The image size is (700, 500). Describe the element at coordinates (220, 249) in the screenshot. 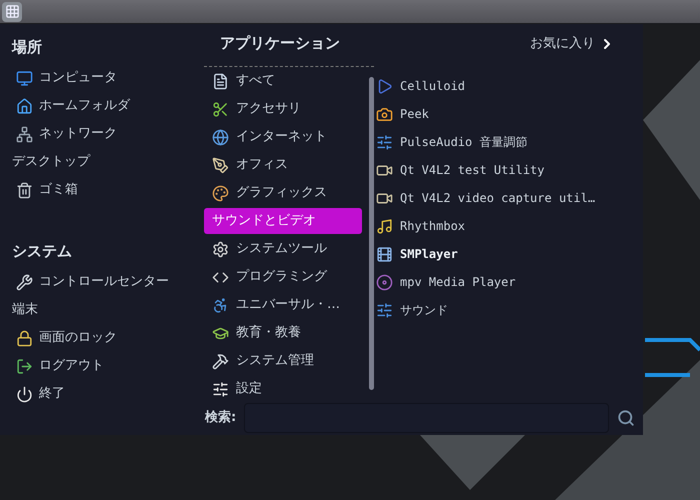

I see `gear-icon` at that location.